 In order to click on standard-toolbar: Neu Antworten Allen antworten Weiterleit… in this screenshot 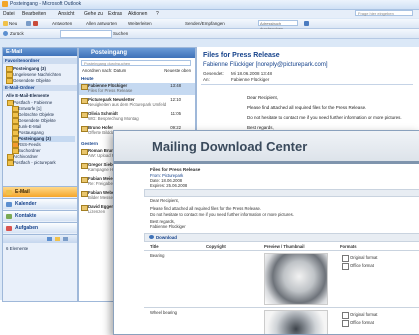, I will do `click(209, 25)`.